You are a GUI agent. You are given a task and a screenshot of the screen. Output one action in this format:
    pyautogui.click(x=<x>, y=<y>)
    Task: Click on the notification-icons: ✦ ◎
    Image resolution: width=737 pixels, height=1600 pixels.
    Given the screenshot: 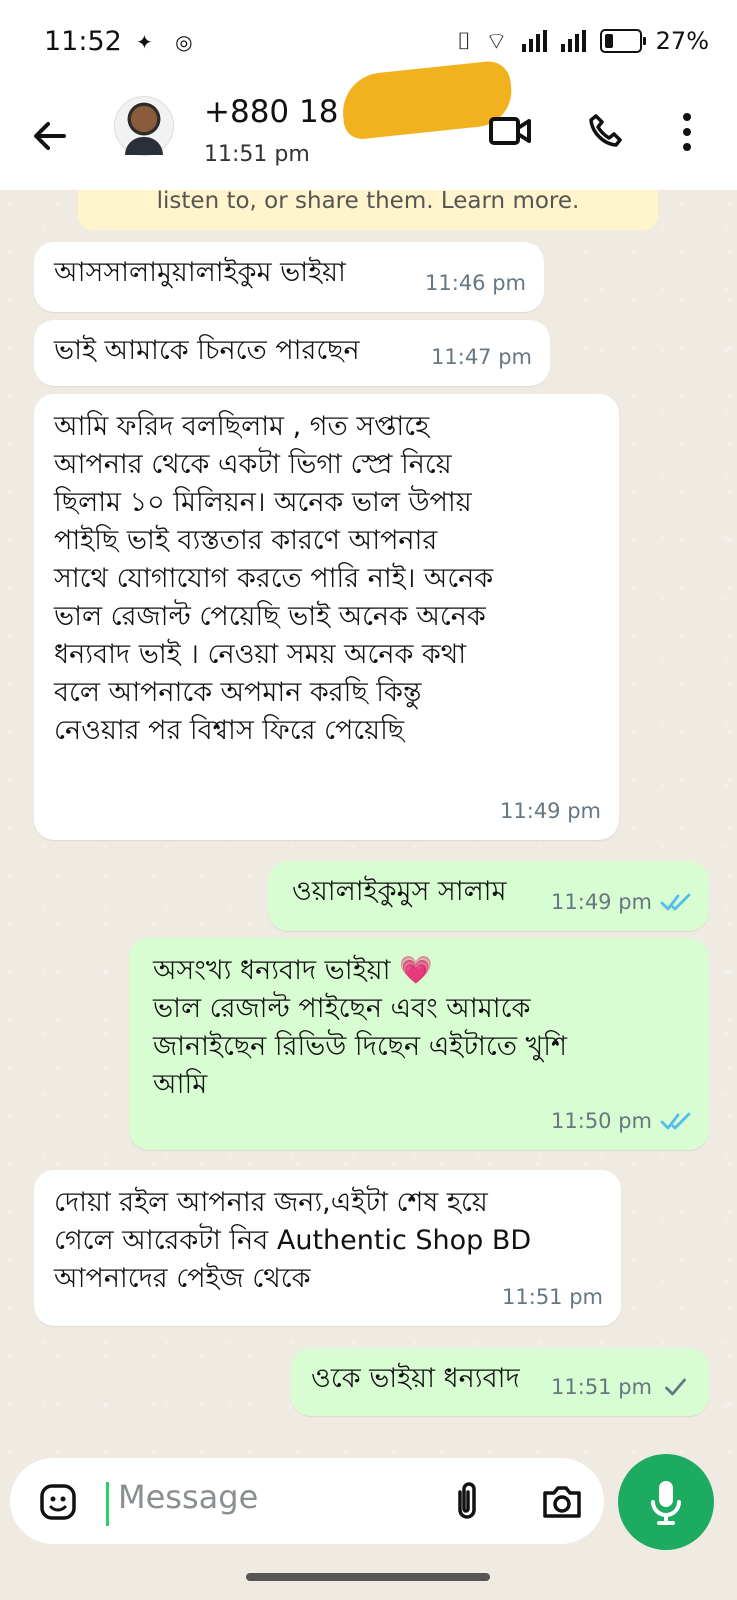 What is the action you would take?
    pyautogui.click(x=168, y=42)
    